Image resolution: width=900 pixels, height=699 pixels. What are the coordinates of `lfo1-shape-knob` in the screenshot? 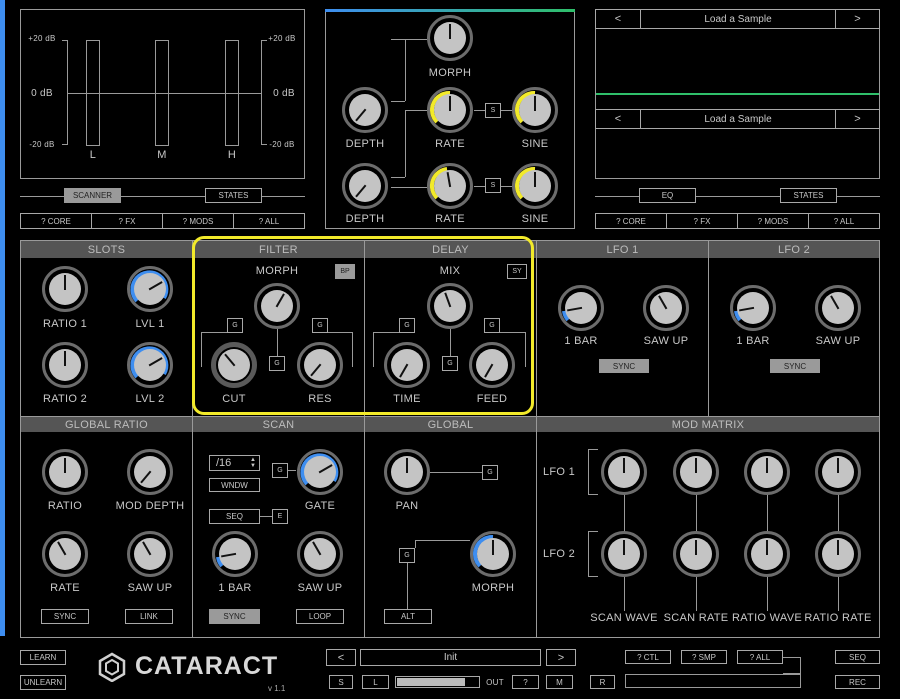 It's located at (666, 308).